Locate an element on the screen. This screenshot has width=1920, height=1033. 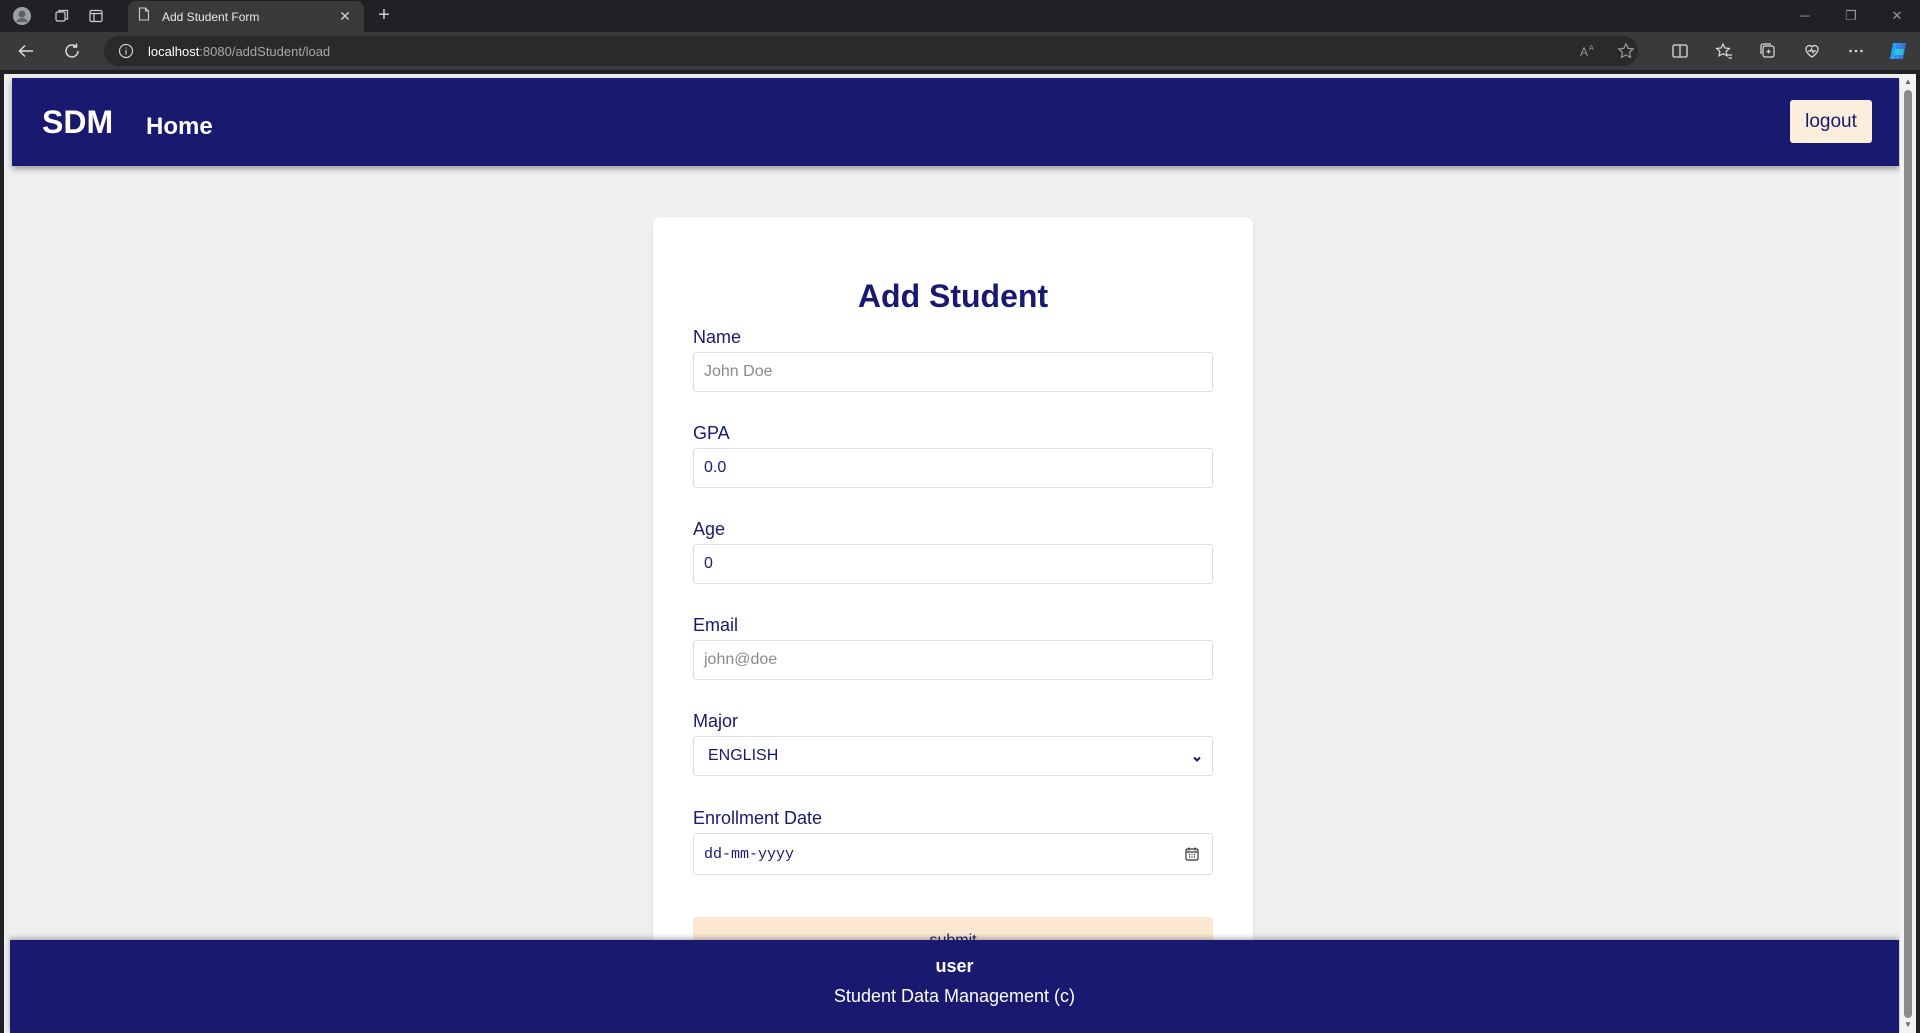
browser-address-bar: localhost:8080/addStudent/load AA is located at coordinates (960, 51).